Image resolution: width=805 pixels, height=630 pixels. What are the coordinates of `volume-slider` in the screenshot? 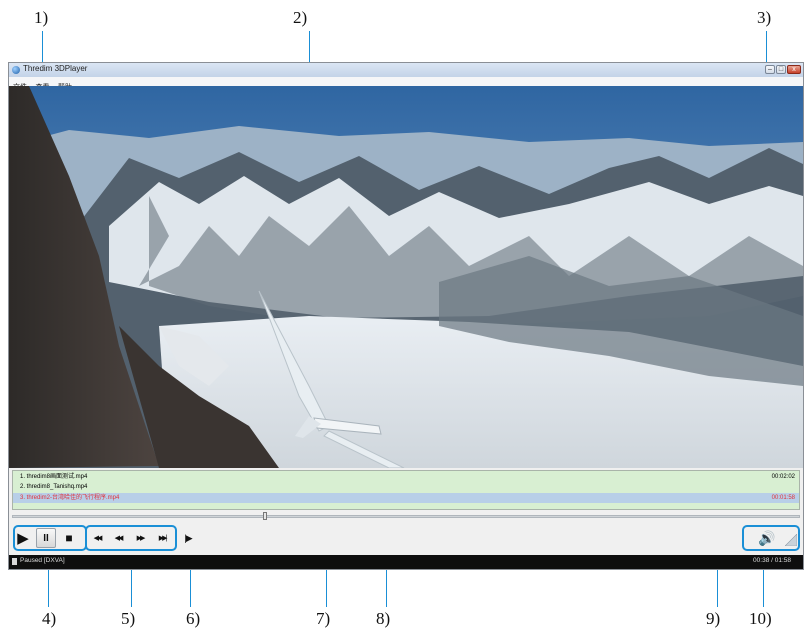 It's located at (791, 540).